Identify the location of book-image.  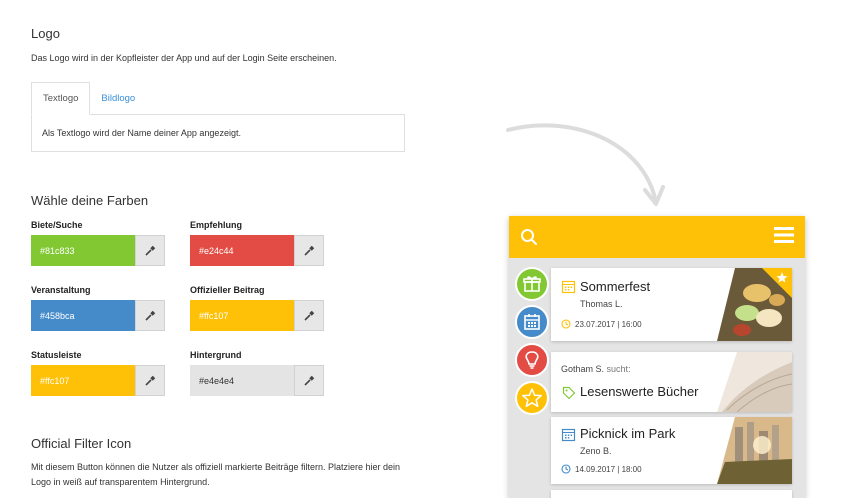
(754, 382).